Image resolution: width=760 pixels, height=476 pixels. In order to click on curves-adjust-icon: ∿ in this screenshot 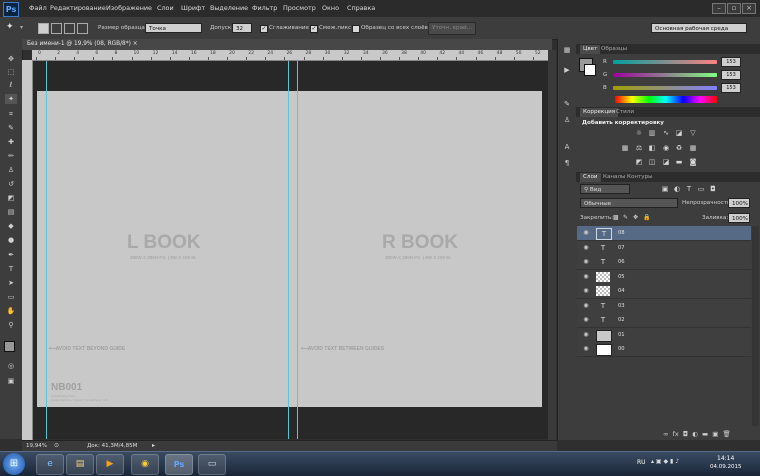, I will do `click(666, 133)`.